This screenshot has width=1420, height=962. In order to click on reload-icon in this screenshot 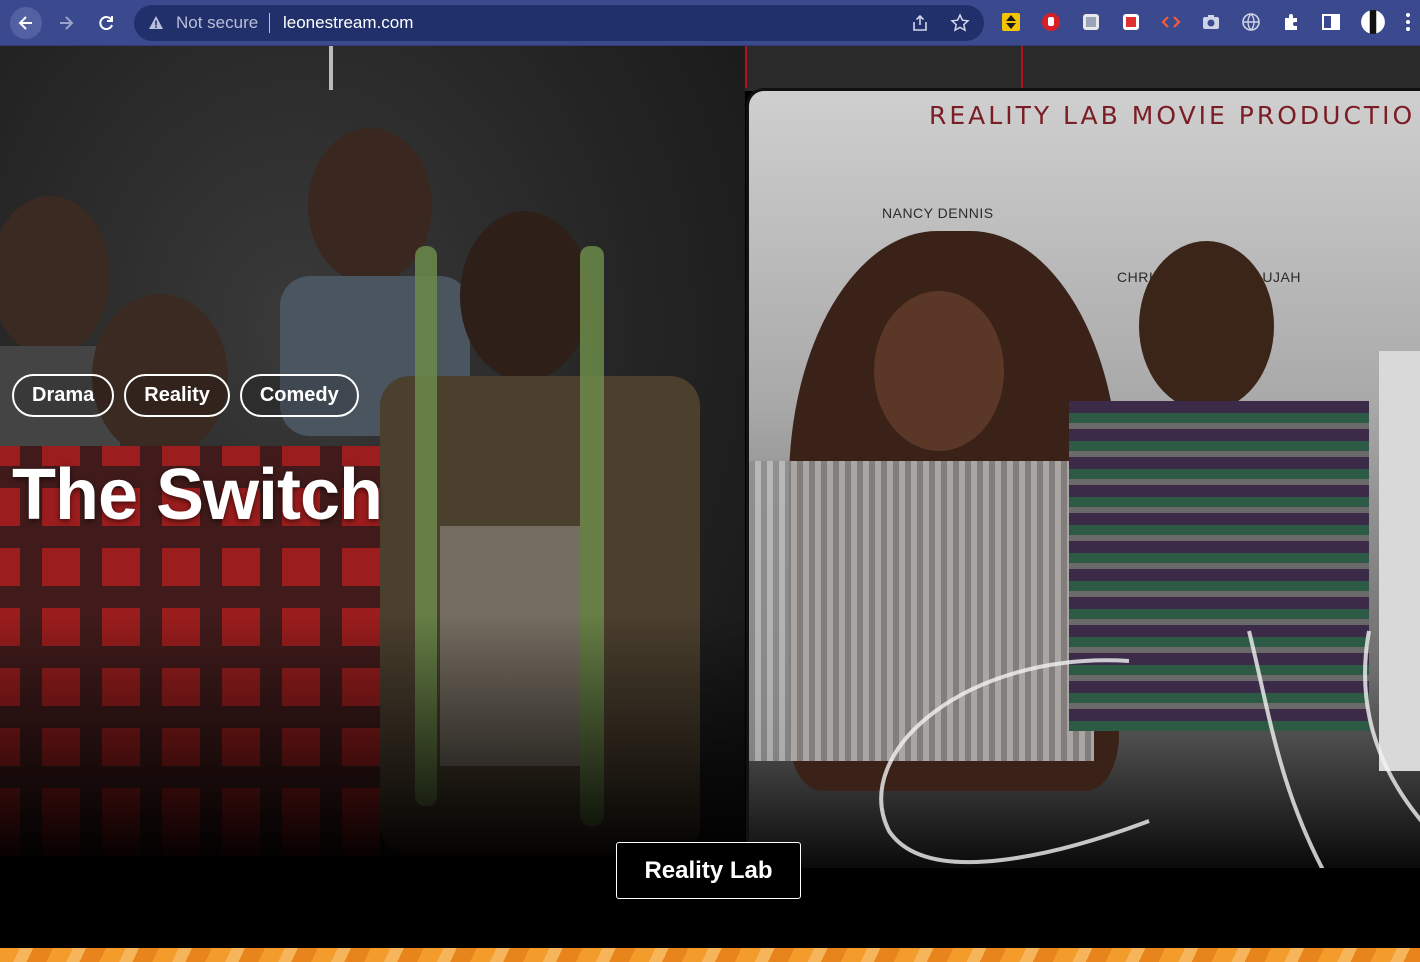, I will do `click(106, 23)`.